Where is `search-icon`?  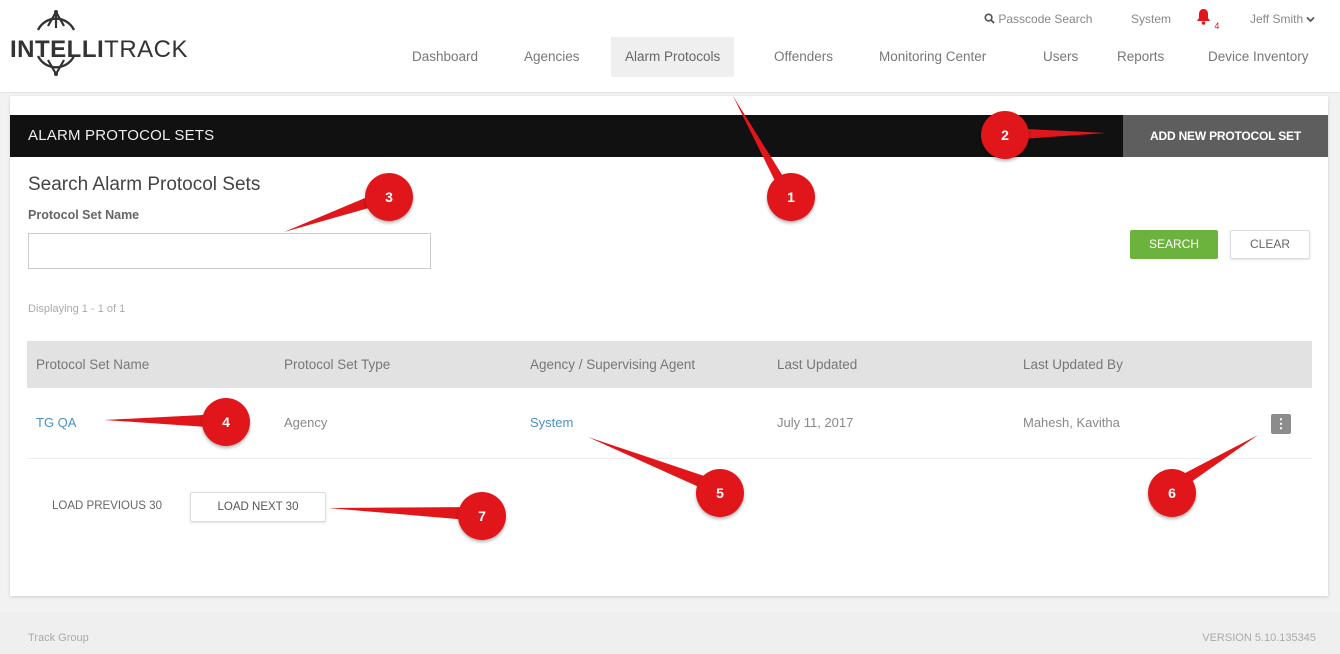
search-icon is located at coordinates (989, 18).